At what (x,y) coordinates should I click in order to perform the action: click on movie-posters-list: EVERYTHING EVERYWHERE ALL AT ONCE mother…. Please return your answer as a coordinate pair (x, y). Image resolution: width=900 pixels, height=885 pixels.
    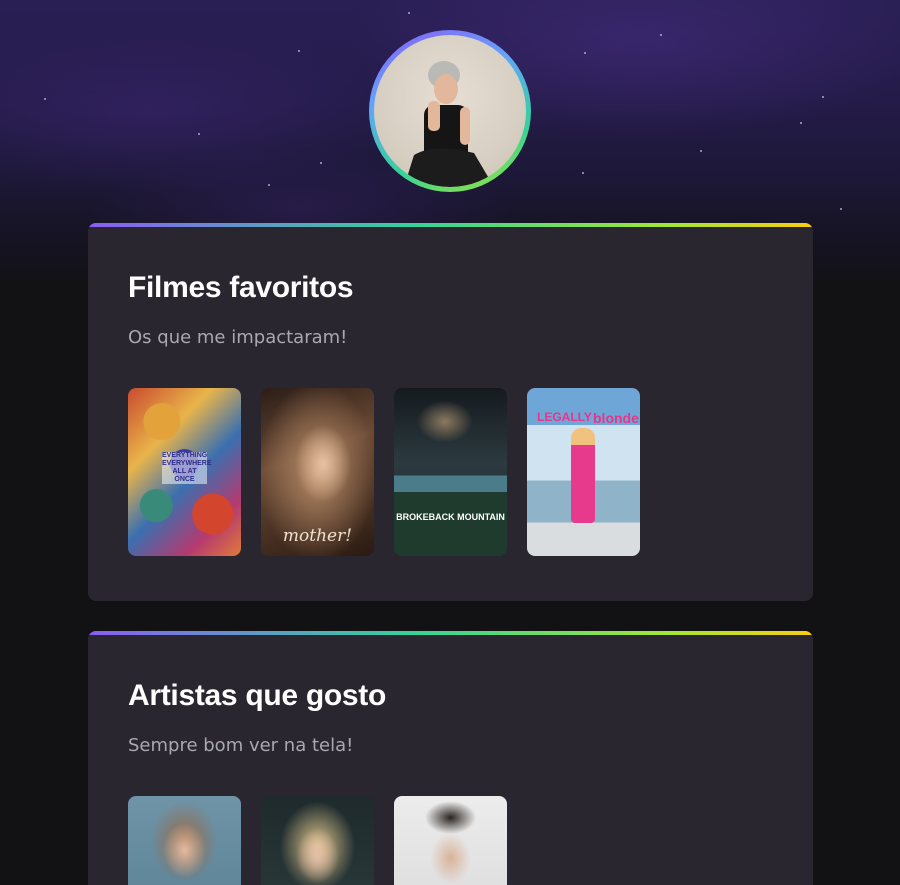
    Looking at the image, I should click on (450, 472).